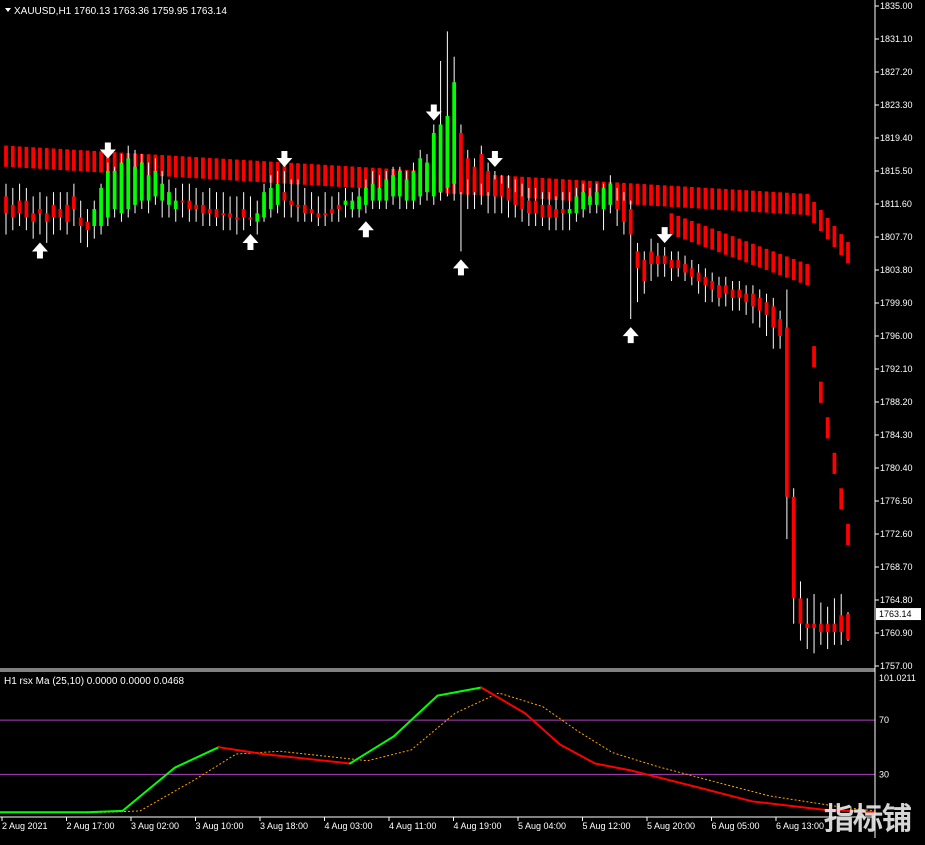  What do you see at coordinates (671, 826) in the screenshot?
I see `time-tick-label: 5 Aug 20:00` at bounding box center [671, 826].